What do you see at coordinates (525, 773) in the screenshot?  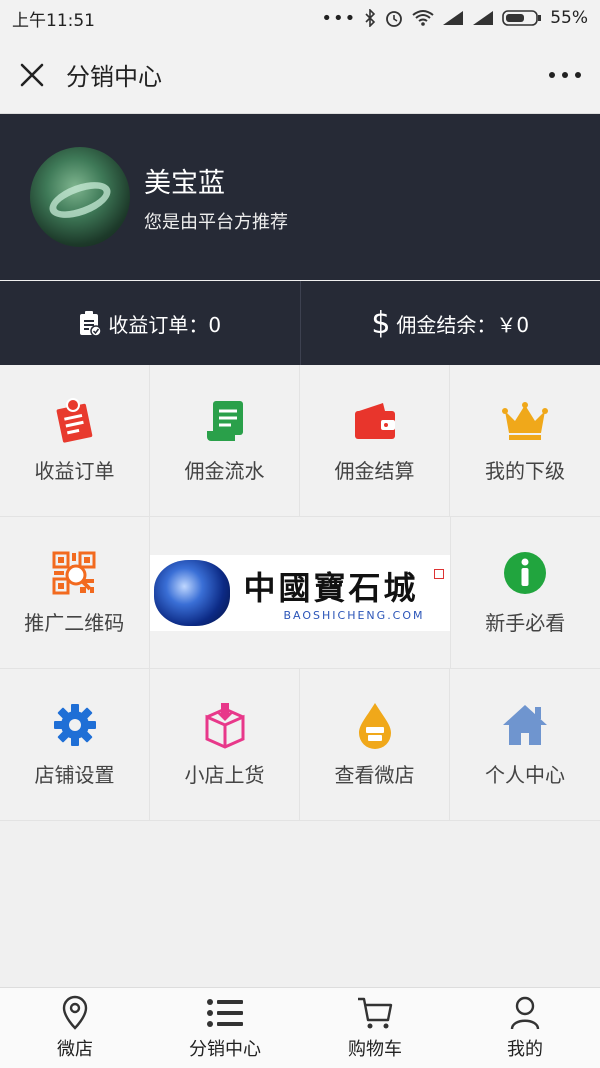 I see `menu-label: 个人中心` at bounding box center [525, 773].